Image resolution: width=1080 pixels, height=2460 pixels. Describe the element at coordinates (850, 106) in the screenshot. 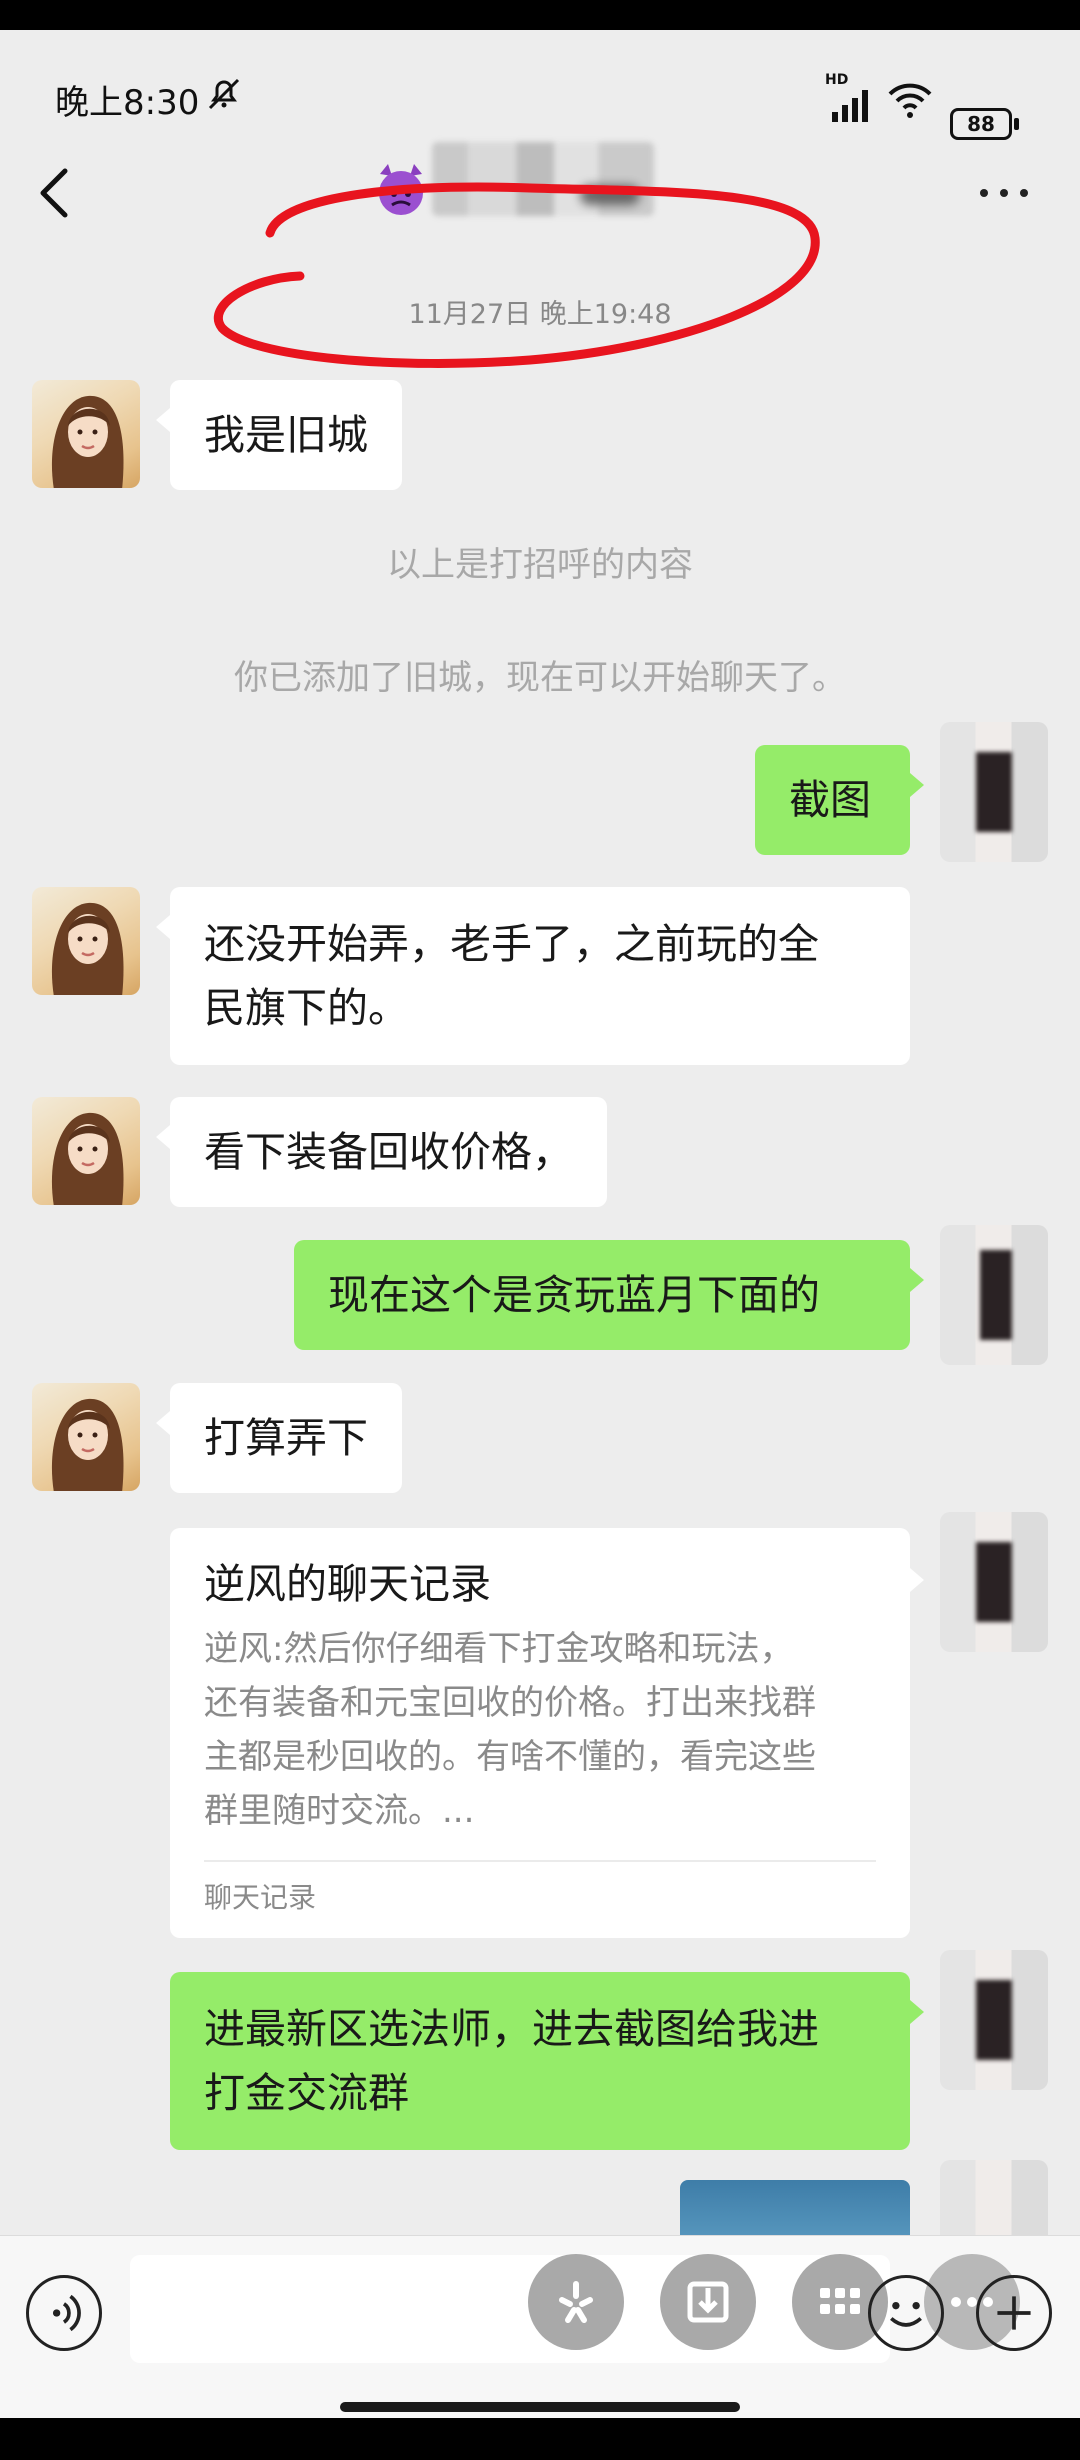

I see `signal-icon` at that location.